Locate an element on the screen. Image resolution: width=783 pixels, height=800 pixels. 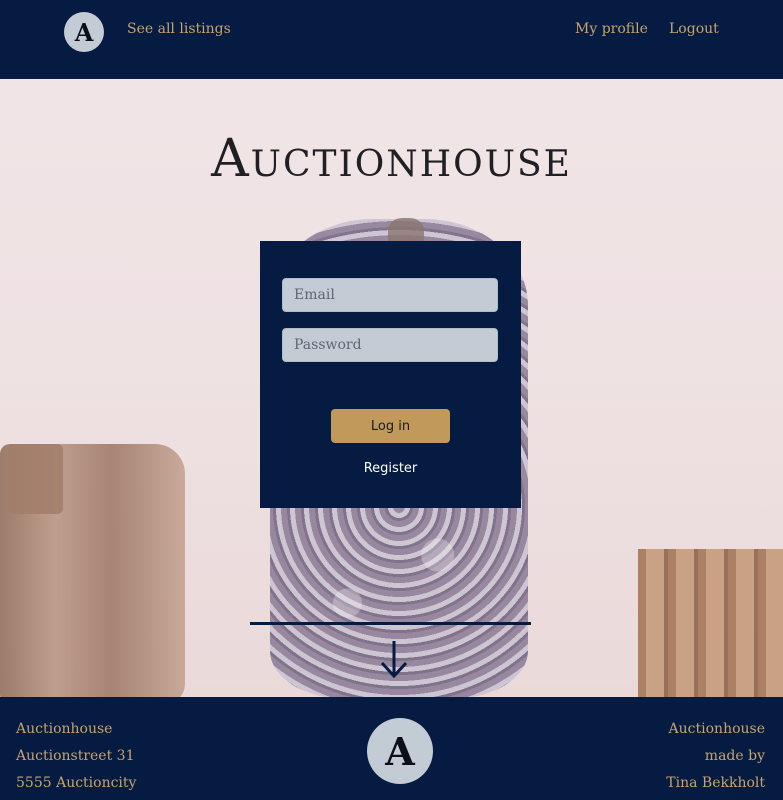
password-field is located at coordinates (390, 345).